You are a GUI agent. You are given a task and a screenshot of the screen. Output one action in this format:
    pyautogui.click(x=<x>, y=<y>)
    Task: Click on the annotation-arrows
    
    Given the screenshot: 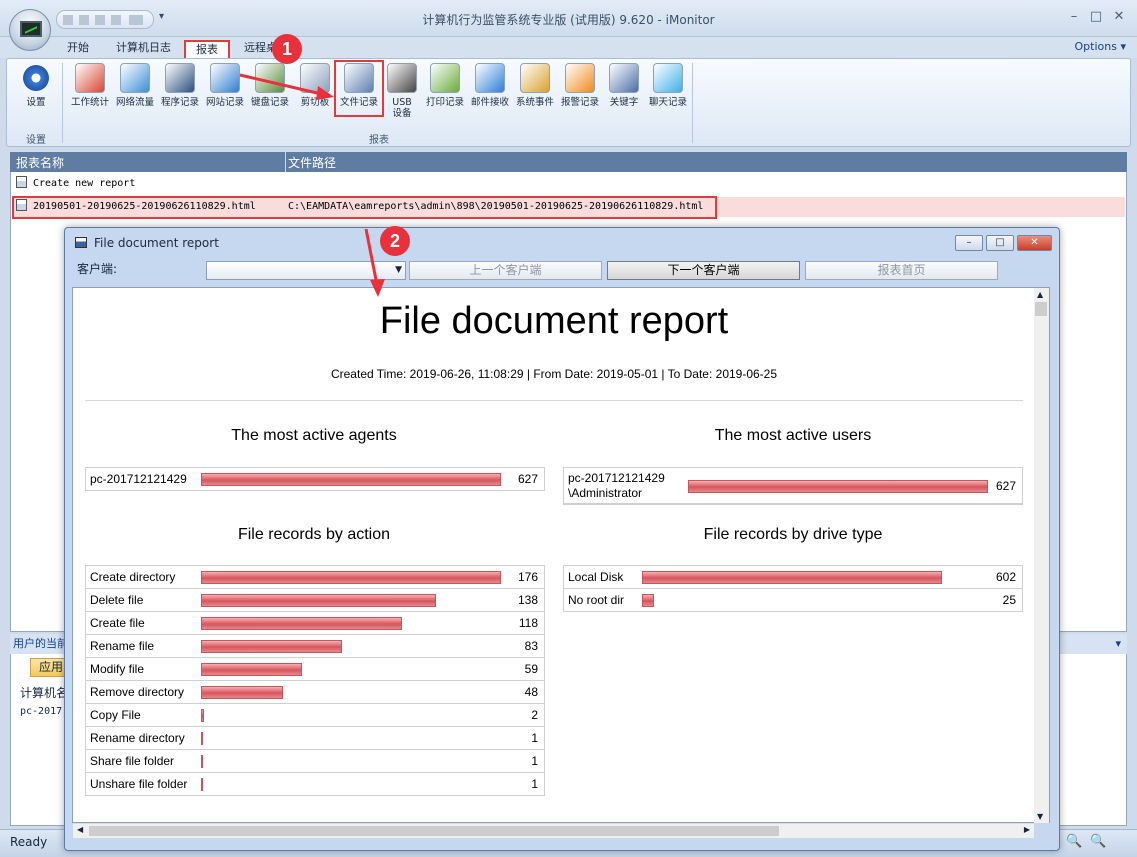 What is the action you would take?
    pyautogui.click(x=312, y=185)
    